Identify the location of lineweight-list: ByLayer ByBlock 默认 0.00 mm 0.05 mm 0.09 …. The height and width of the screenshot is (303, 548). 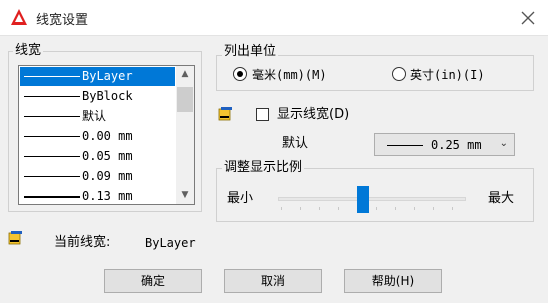
(106, 135).